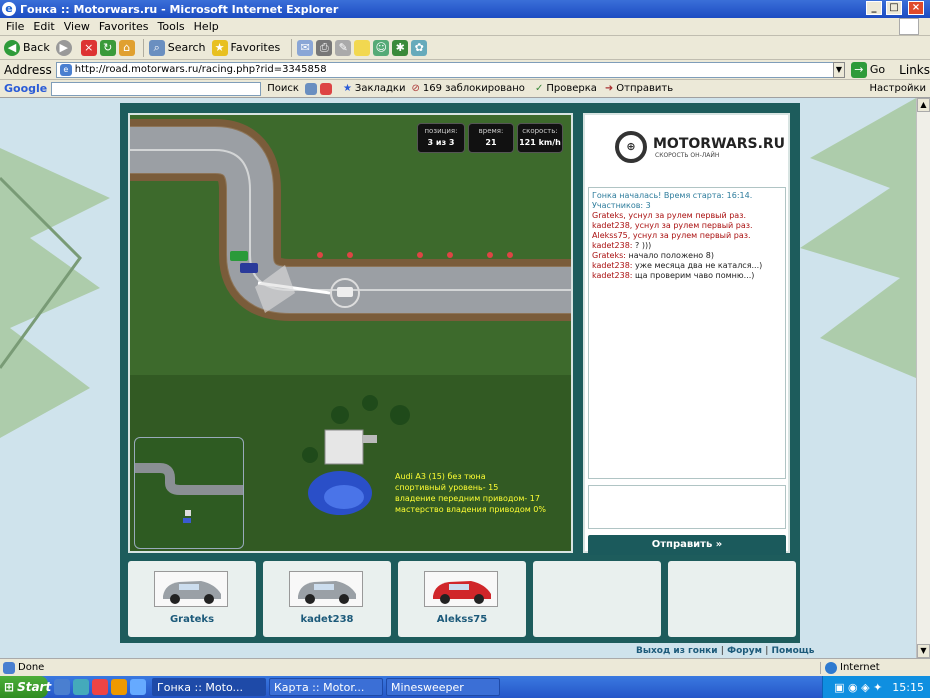  Describe the element at coordinates (687, 545) in the screenshot. I see `send-message-button: Отправить »` at that location.